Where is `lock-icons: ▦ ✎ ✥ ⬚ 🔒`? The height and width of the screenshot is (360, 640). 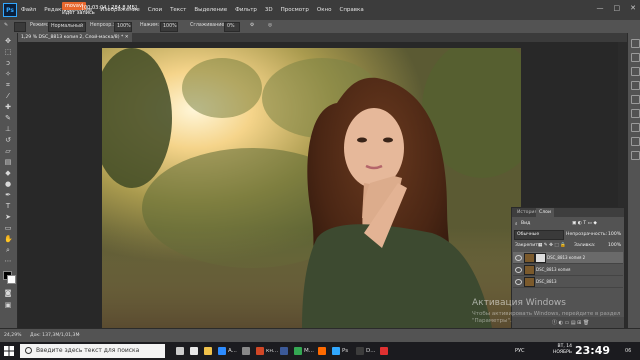
lock-icons: ▦ ✎ ✥ ⬚ 🔒 is located at coordinates (552, 245).